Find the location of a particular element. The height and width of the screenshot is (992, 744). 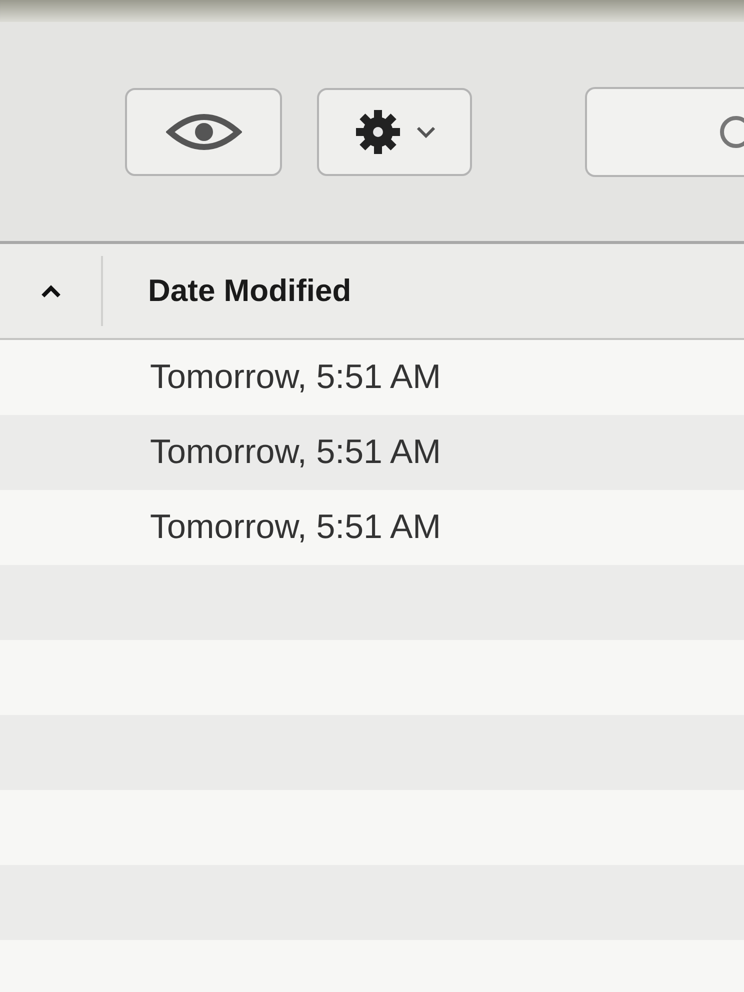

column-header: Date Modified is located at coordinates (250, 291).